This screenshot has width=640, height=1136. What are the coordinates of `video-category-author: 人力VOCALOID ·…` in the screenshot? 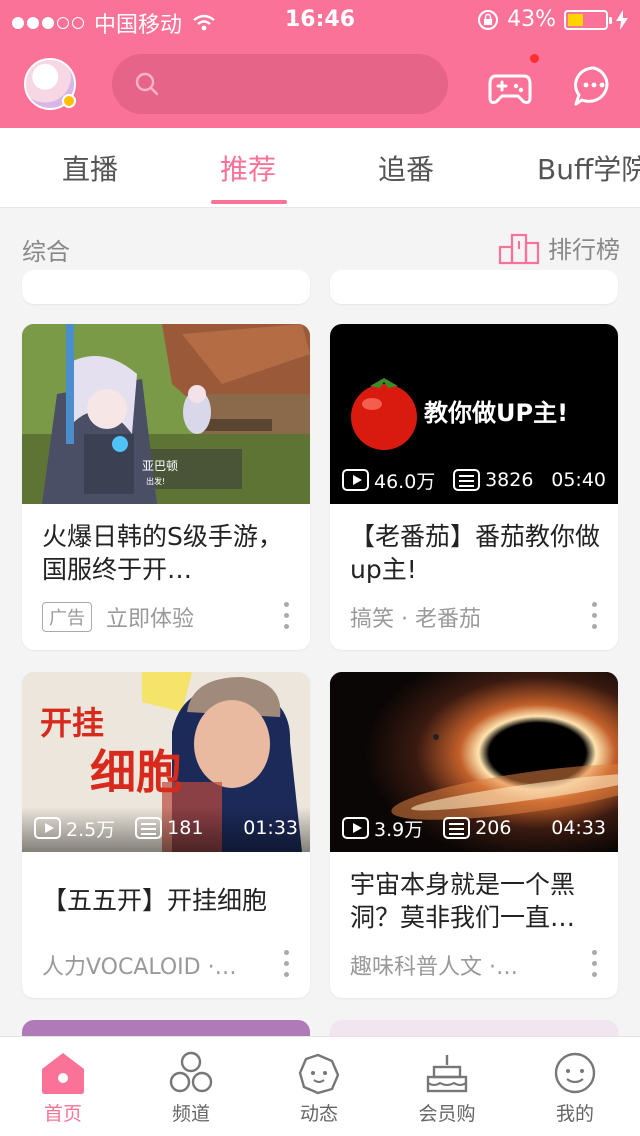 It's located at (139, 965).